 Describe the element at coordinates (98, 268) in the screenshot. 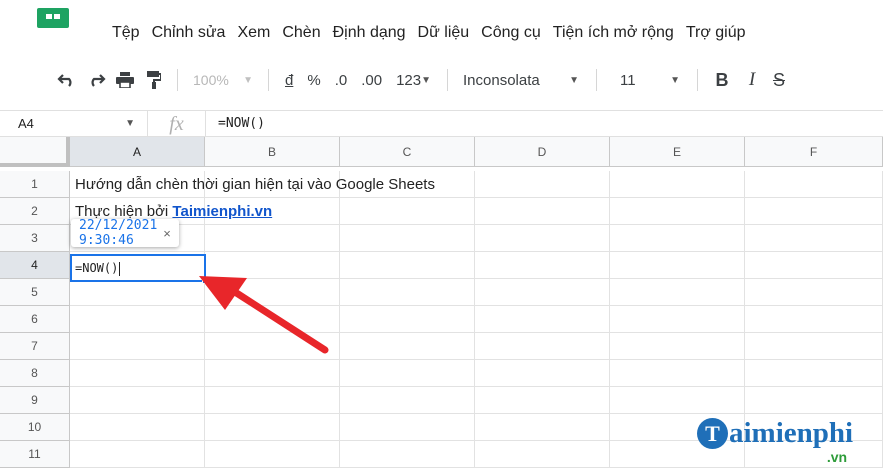

I see `cell-a4-editor: =NOW()` at that location.